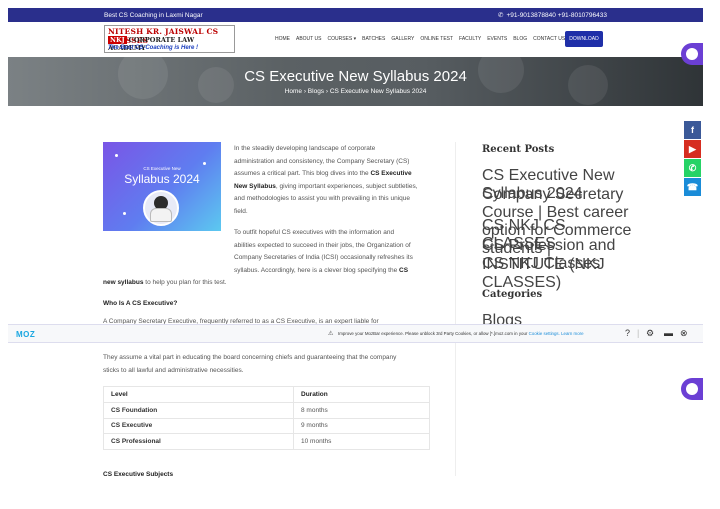  What do you see at coordinates (650, 333) in the screenshot?
I see `gear-icon: ⚙` at bounding box center [650, 333].